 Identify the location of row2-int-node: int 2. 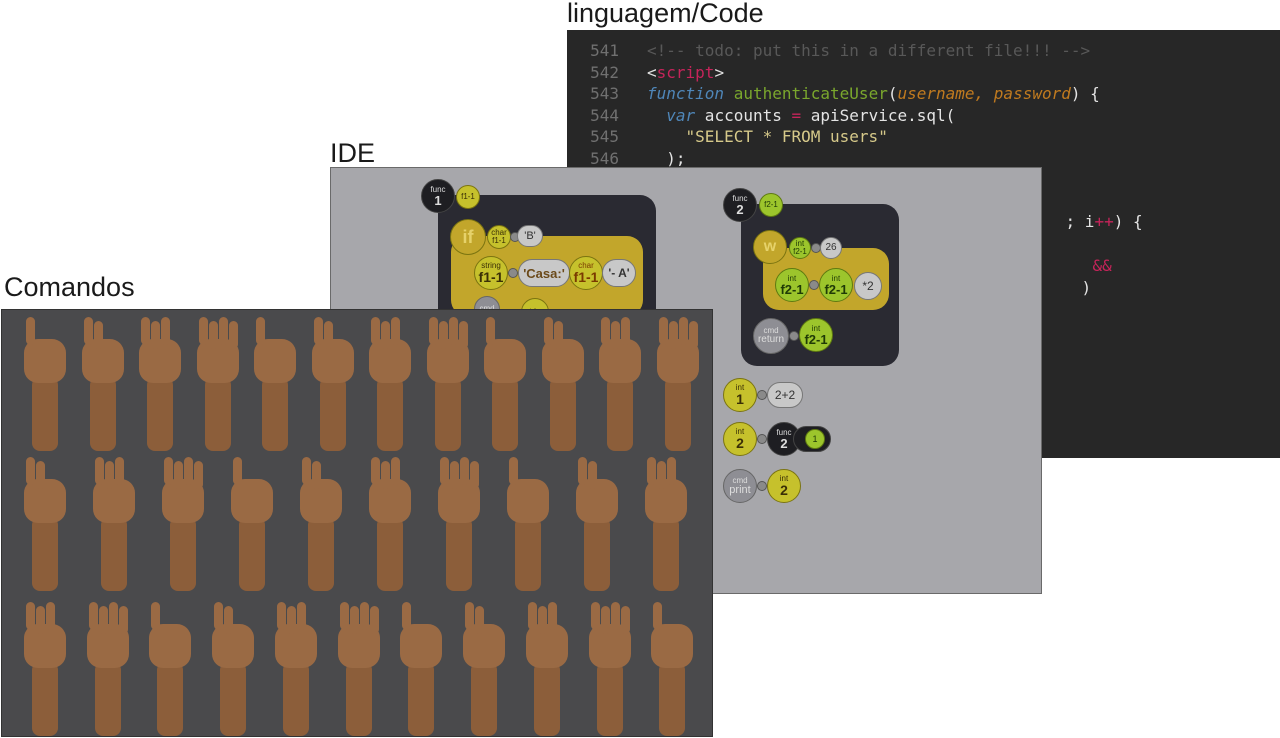
(740, 439).